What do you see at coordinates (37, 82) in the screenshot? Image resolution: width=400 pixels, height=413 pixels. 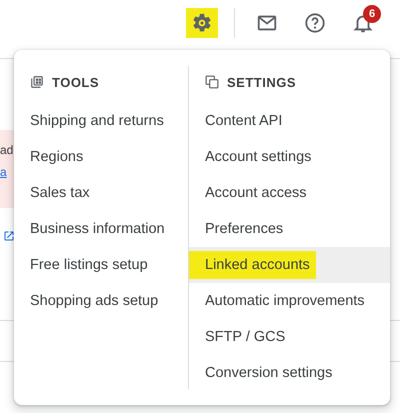 I see `grid-stack-icon` at bounding box center [37, 82].